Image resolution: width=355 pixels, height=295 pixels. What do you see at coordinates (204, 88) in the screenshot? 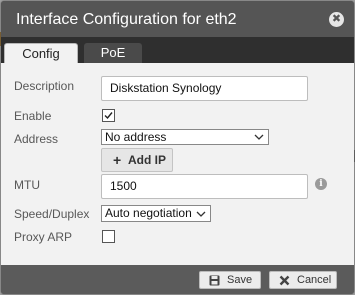
I see `description-input: Diskstation Synology` at bounding box center [204, 88].